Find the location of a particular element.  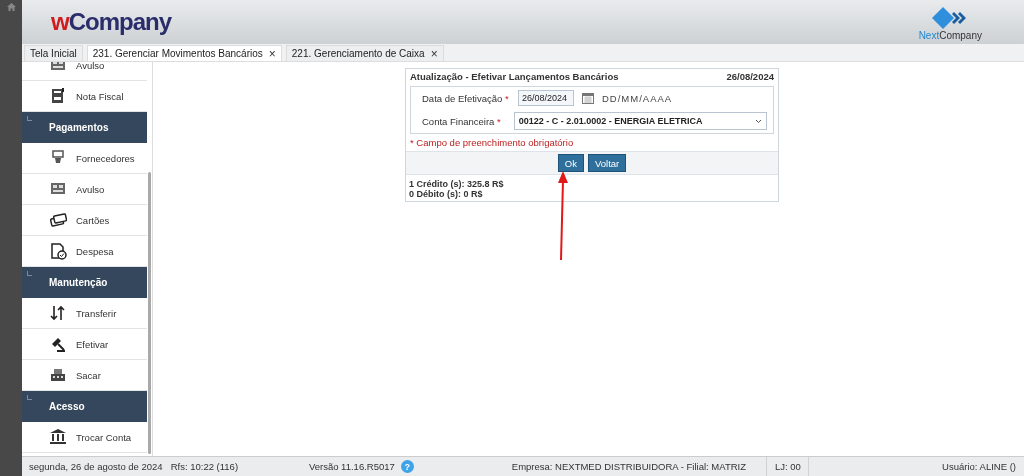

field-label: Data de Efetivação * is located at coordinates (466, 98).